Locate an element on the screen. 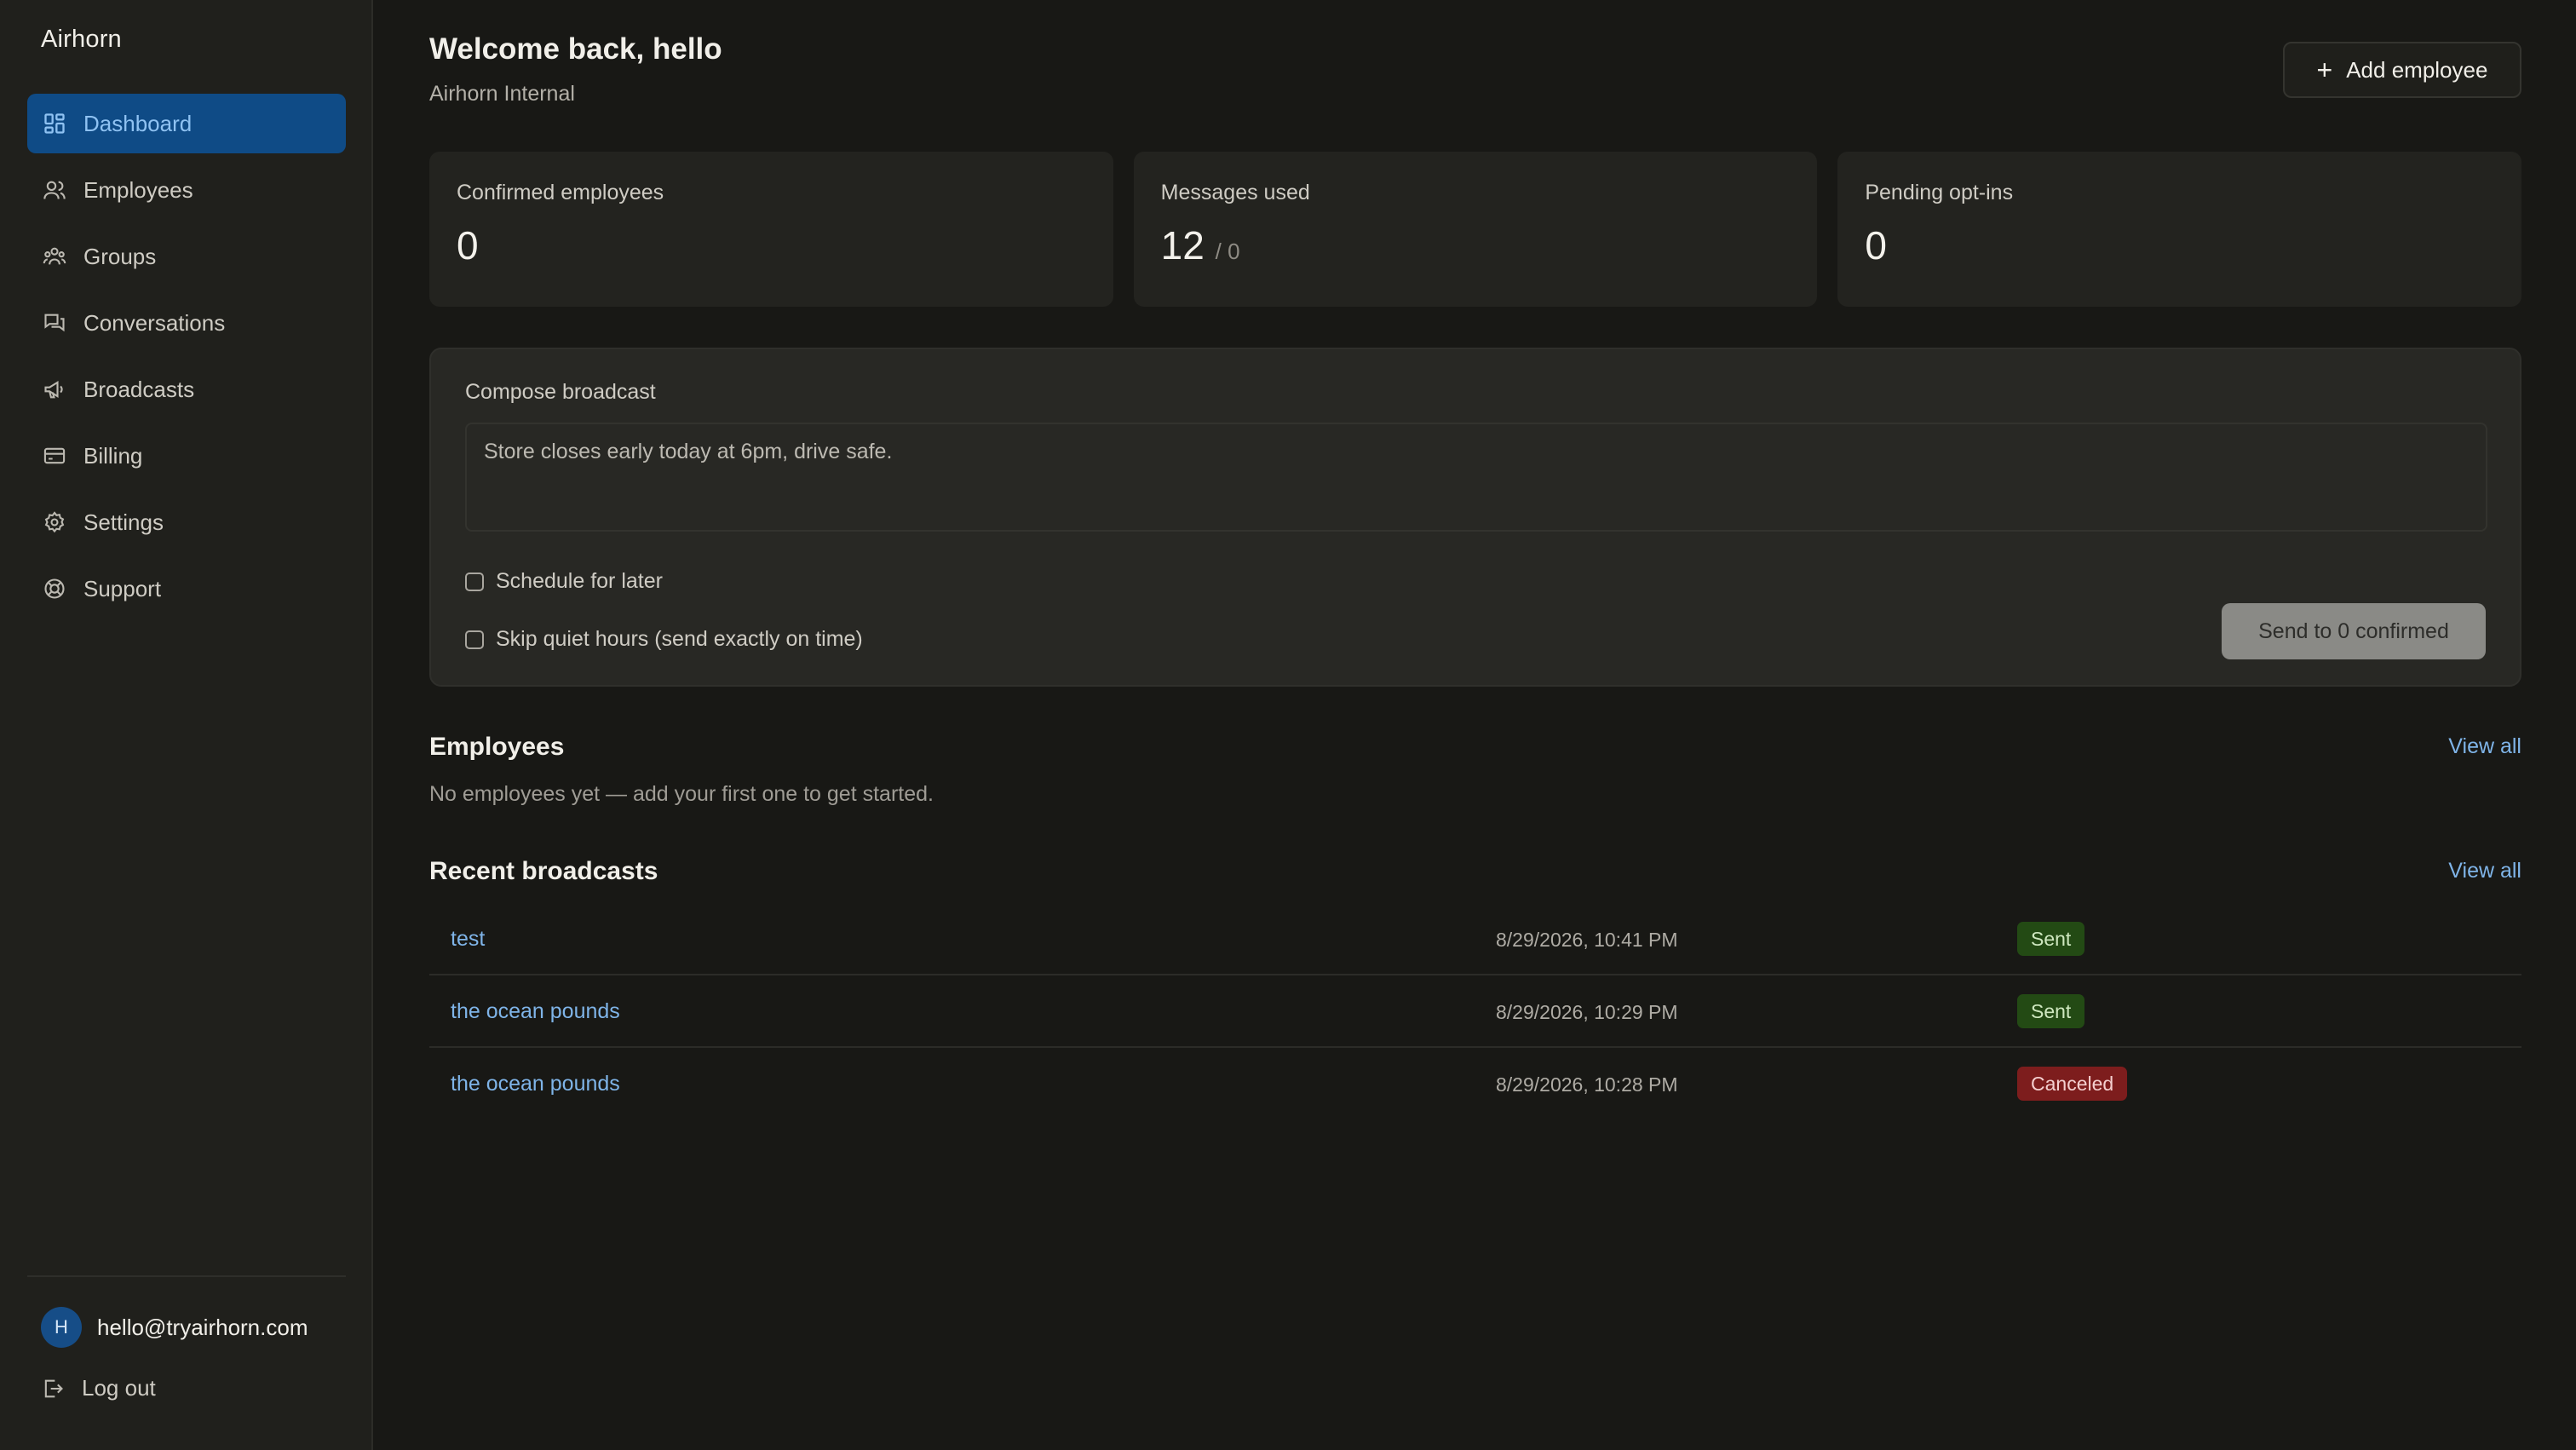 The height and width of the screenshot is (1450, 2576). logout-button: Log out is located at coordinates (98, 1388).